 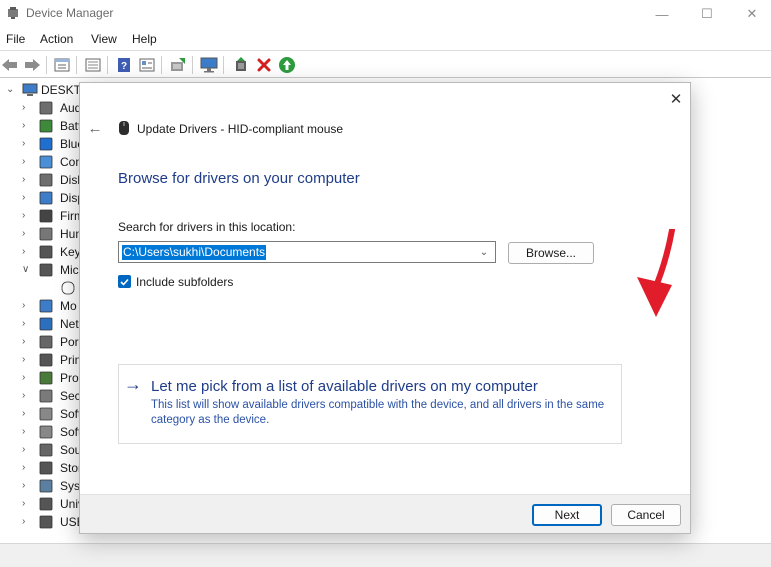 I want to click on tree-item: › Aud, so click(x=45, y=108).